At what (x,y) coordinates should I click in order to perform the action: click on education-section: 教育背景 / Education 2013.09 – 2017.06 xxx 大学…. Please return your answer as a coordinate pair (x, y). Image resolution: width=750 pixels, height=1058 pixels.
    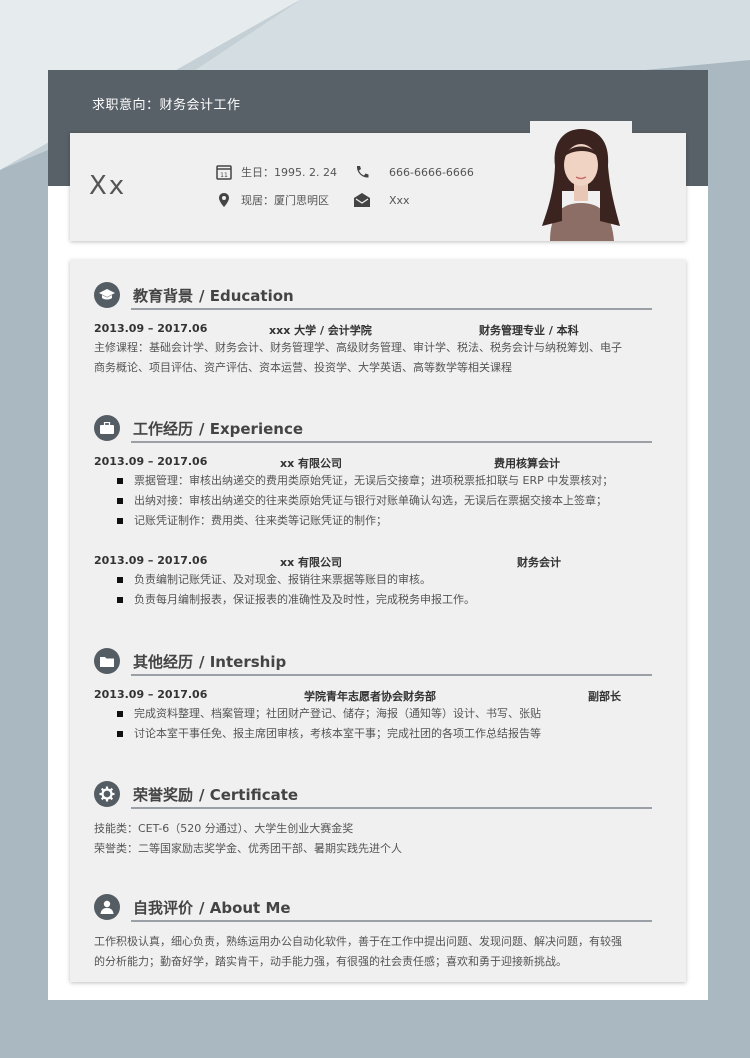
    Looking at the image, I should click on (373, 329).